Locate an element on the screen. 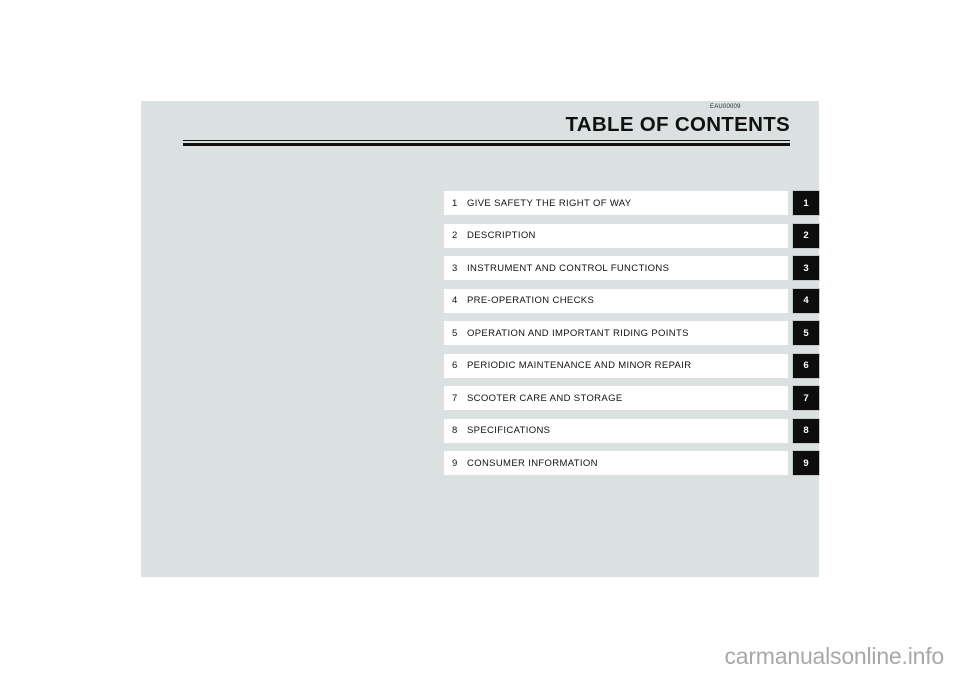 The height and width of the screenshot is (678, 960). toc-entry-label: DESCRIPTION is located at coordinates (501, 235).